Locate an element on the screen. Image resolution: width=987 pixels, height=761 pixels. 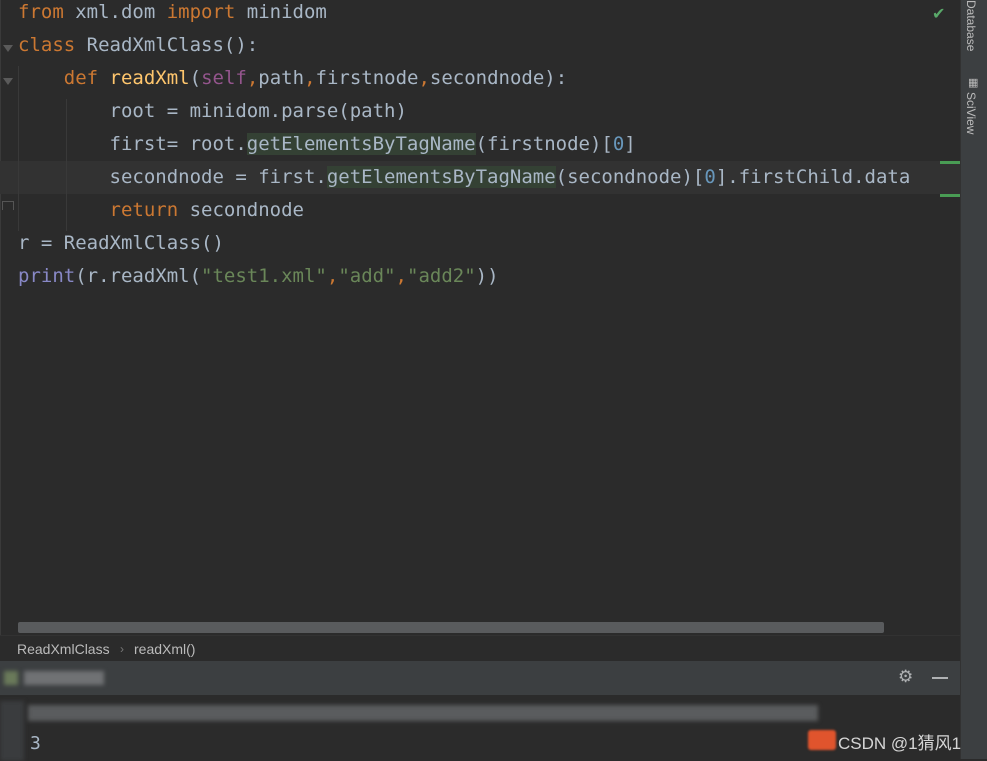
gear-icon: ⚙ is located at coordinates (905, 677).